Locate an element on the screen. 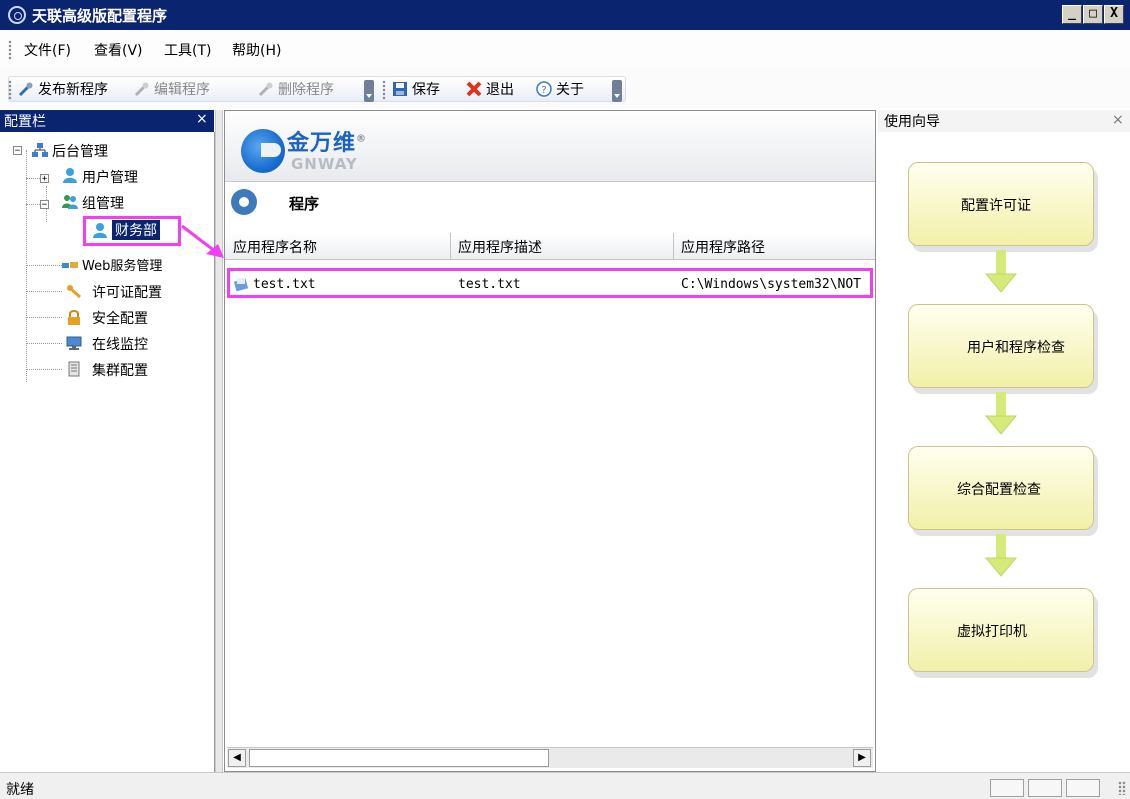 This screenshot has height=799, width=1130. delete-button: 删除程序 is located at coordinates (296, 89).